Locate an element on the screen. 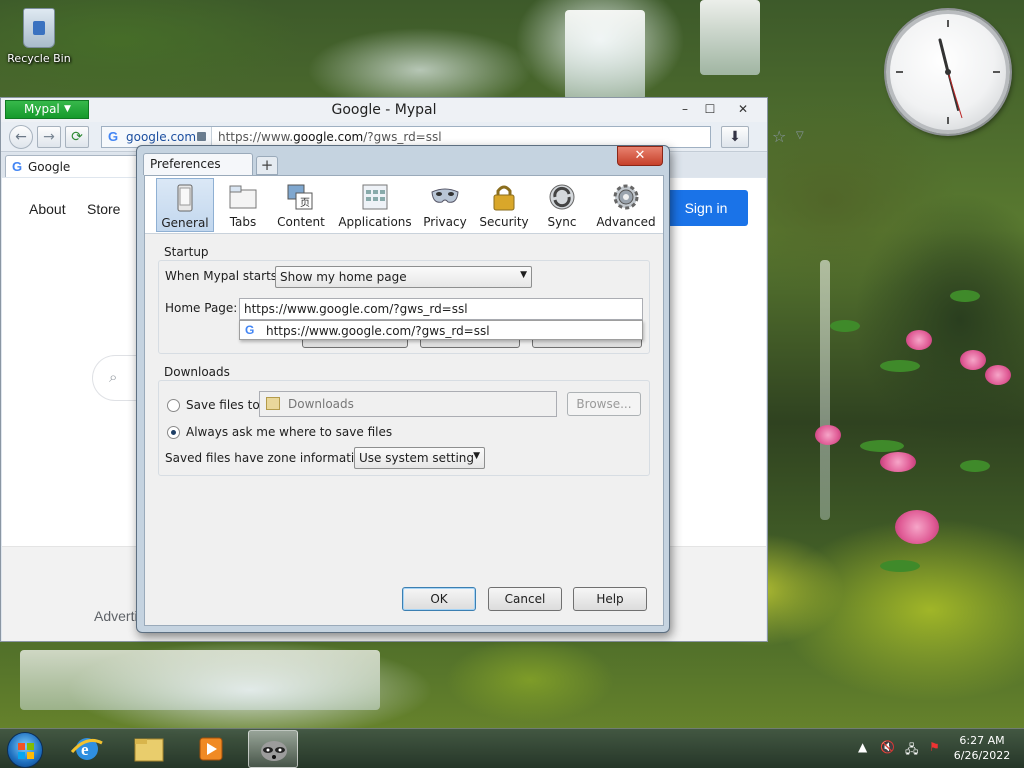 This screenshot has width=1024, height=768. back-button: ← is located at coordinates (21, 137).